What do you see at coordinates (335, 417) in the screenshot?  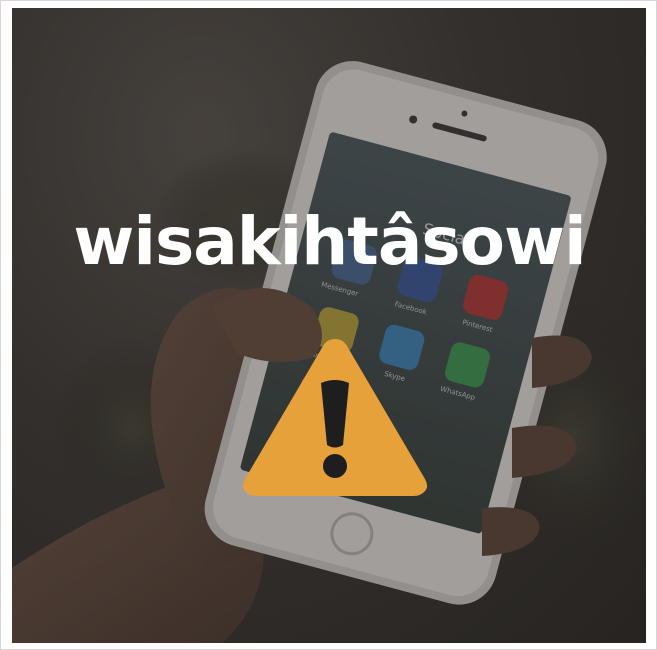 I see `warning-triangle-icon` at bounding box center [335, 417].